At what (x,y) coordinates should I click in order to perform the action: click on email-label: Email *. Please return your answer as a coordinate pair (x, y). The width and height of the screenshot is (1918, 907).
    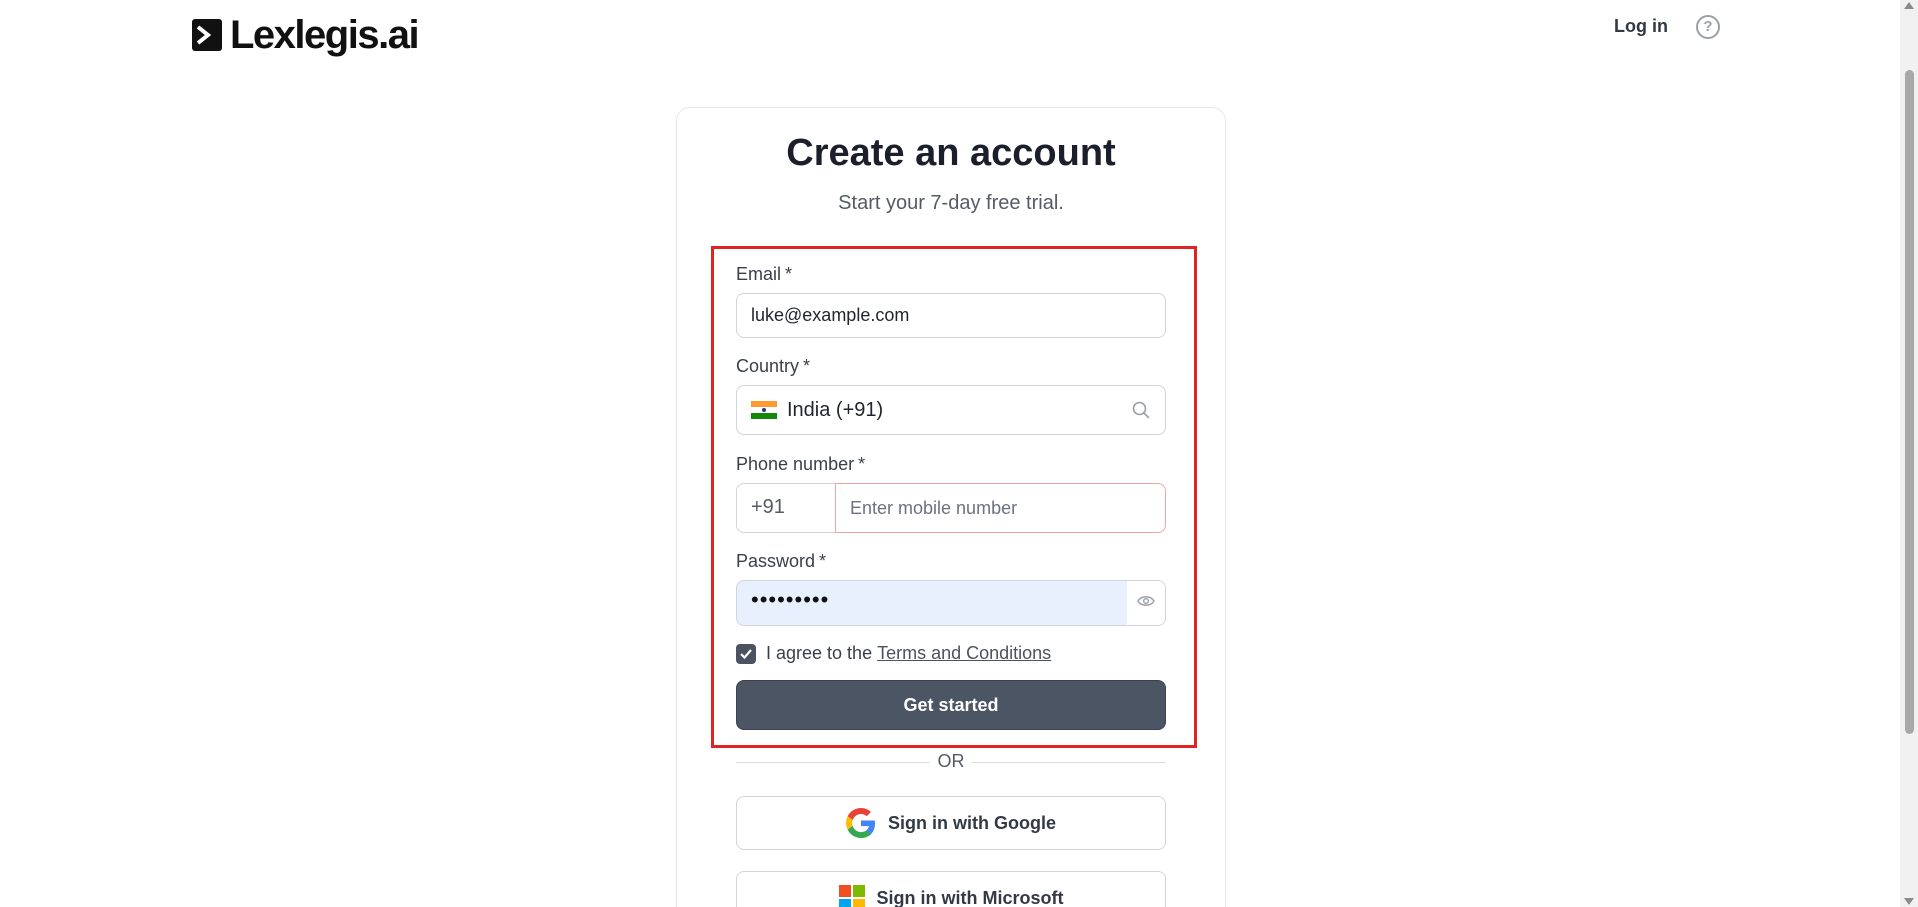
    Looking at the image, I should click on (764, 274).